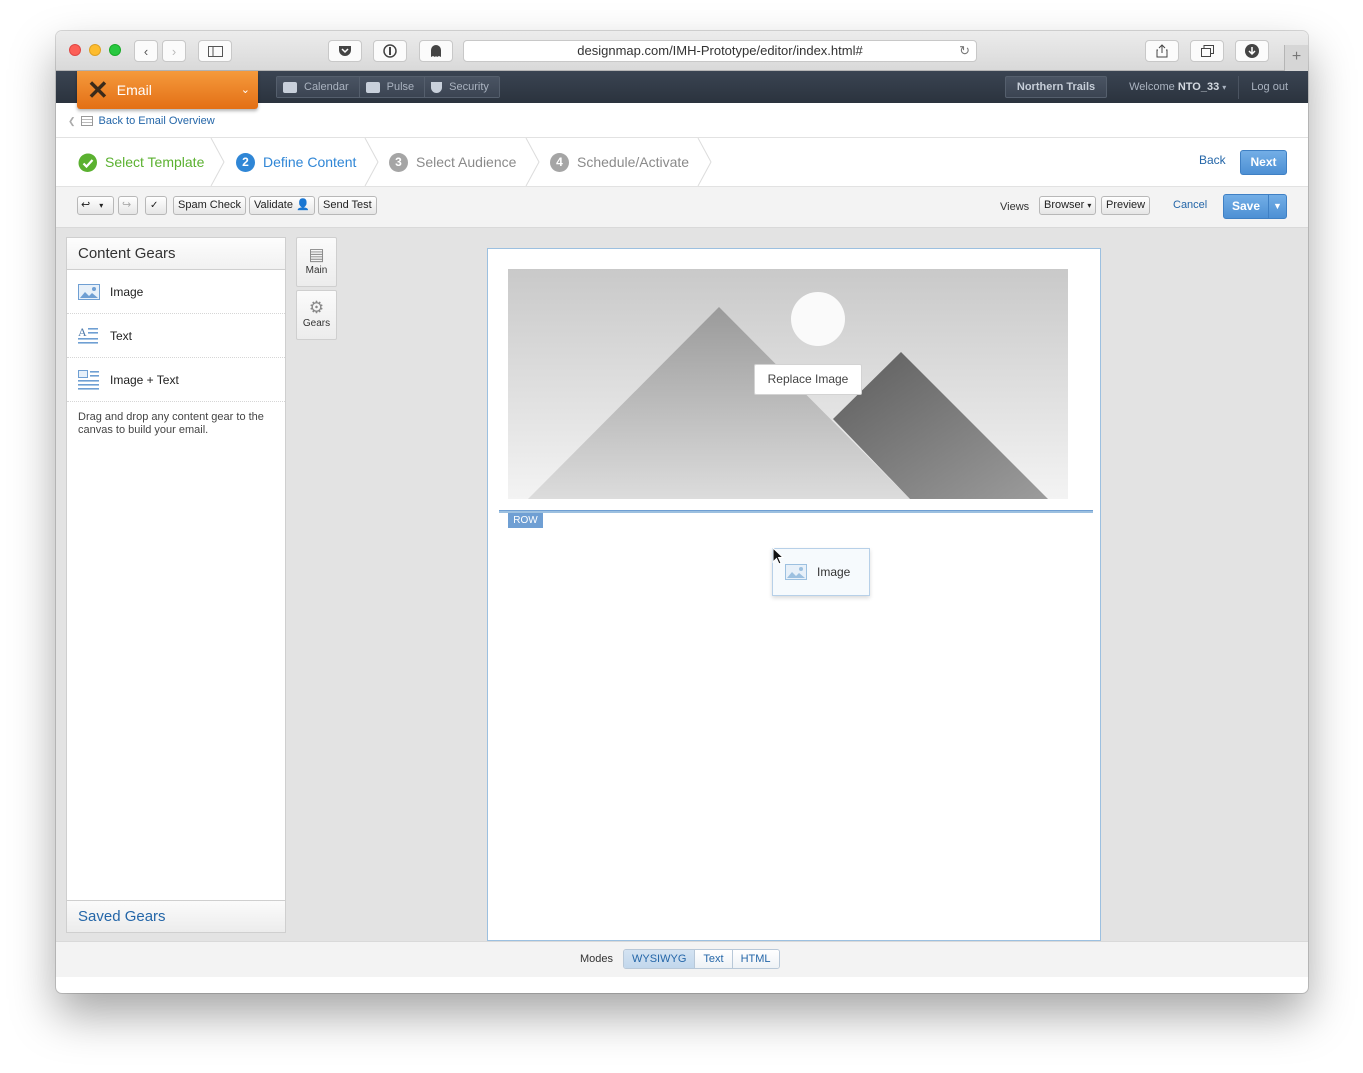  I want to click on hero-image-placeholder: Replace Image, so click(788, 384).